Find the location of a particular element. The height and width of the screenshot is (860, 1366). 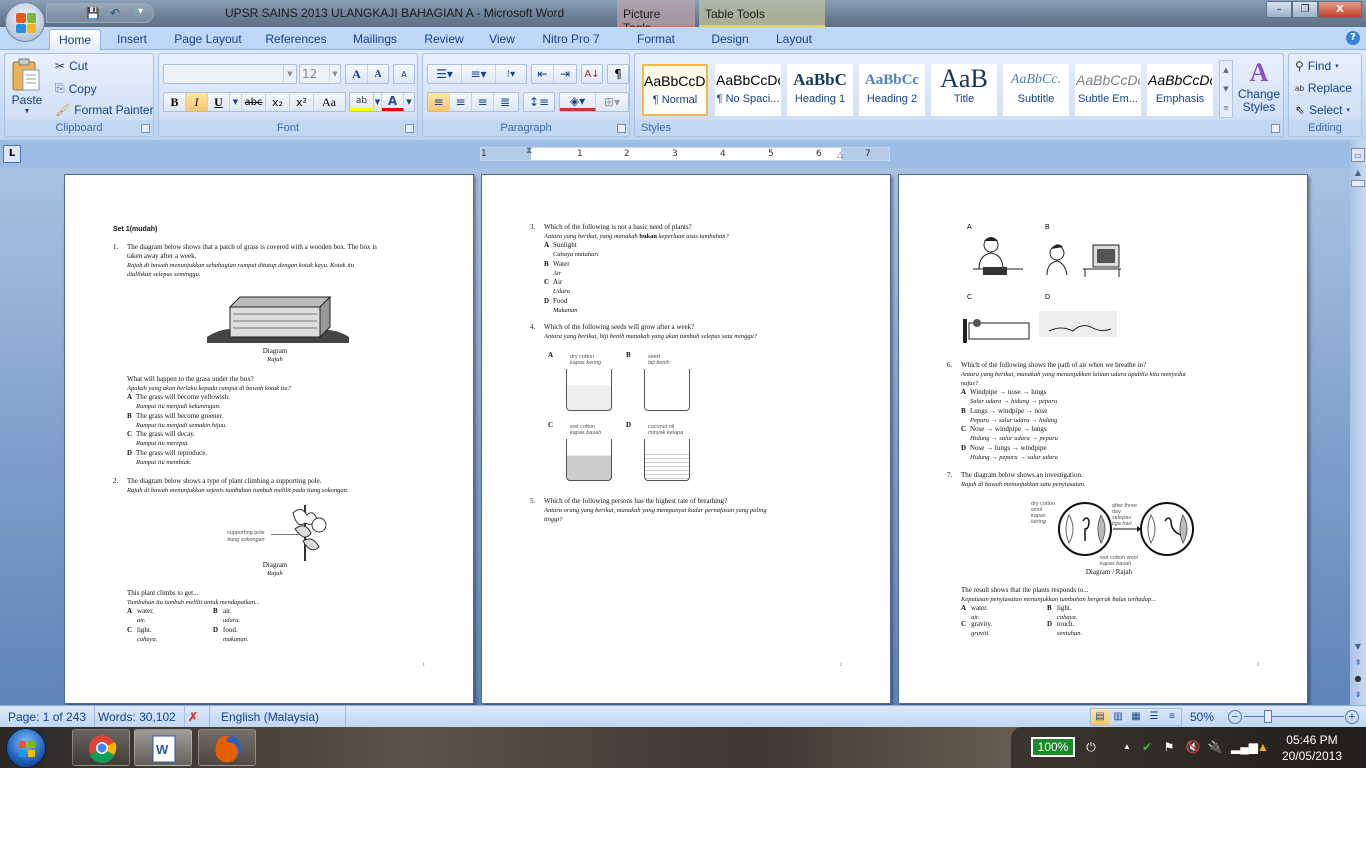

option-text: Water is located at coordinates (561, 264).